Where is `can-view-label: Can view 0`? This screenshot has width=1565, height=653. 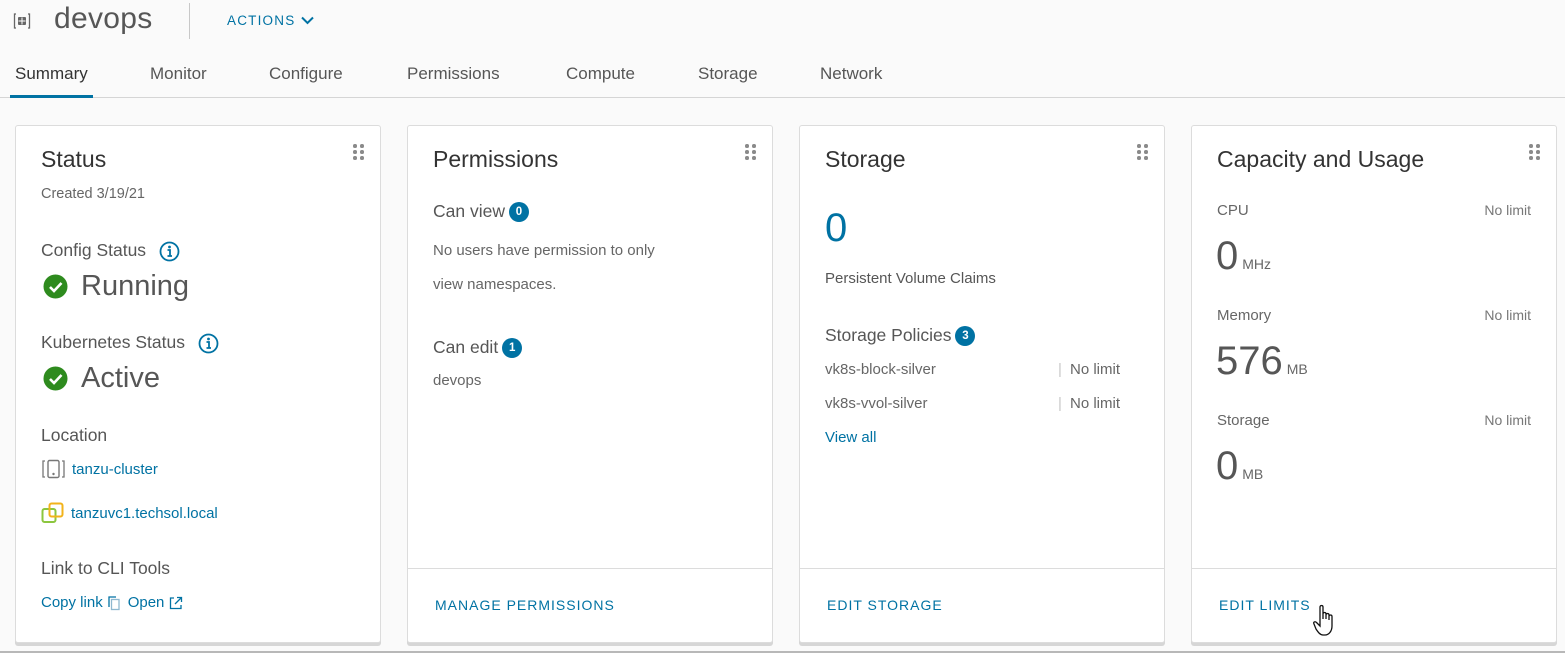 can-view-label: Can view 0 is located at coordinates (481, 212).